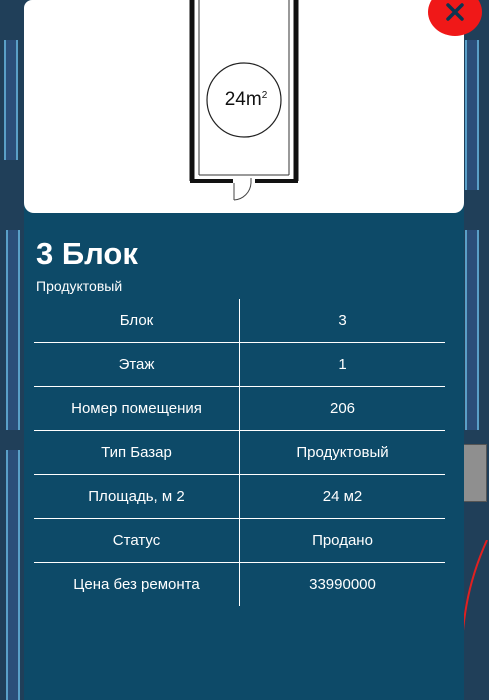 This screenshot has width=489, height=700. Describe the element at coordinates (342, 584) in the screenshot. I see `row-value: 33990000` at that location.